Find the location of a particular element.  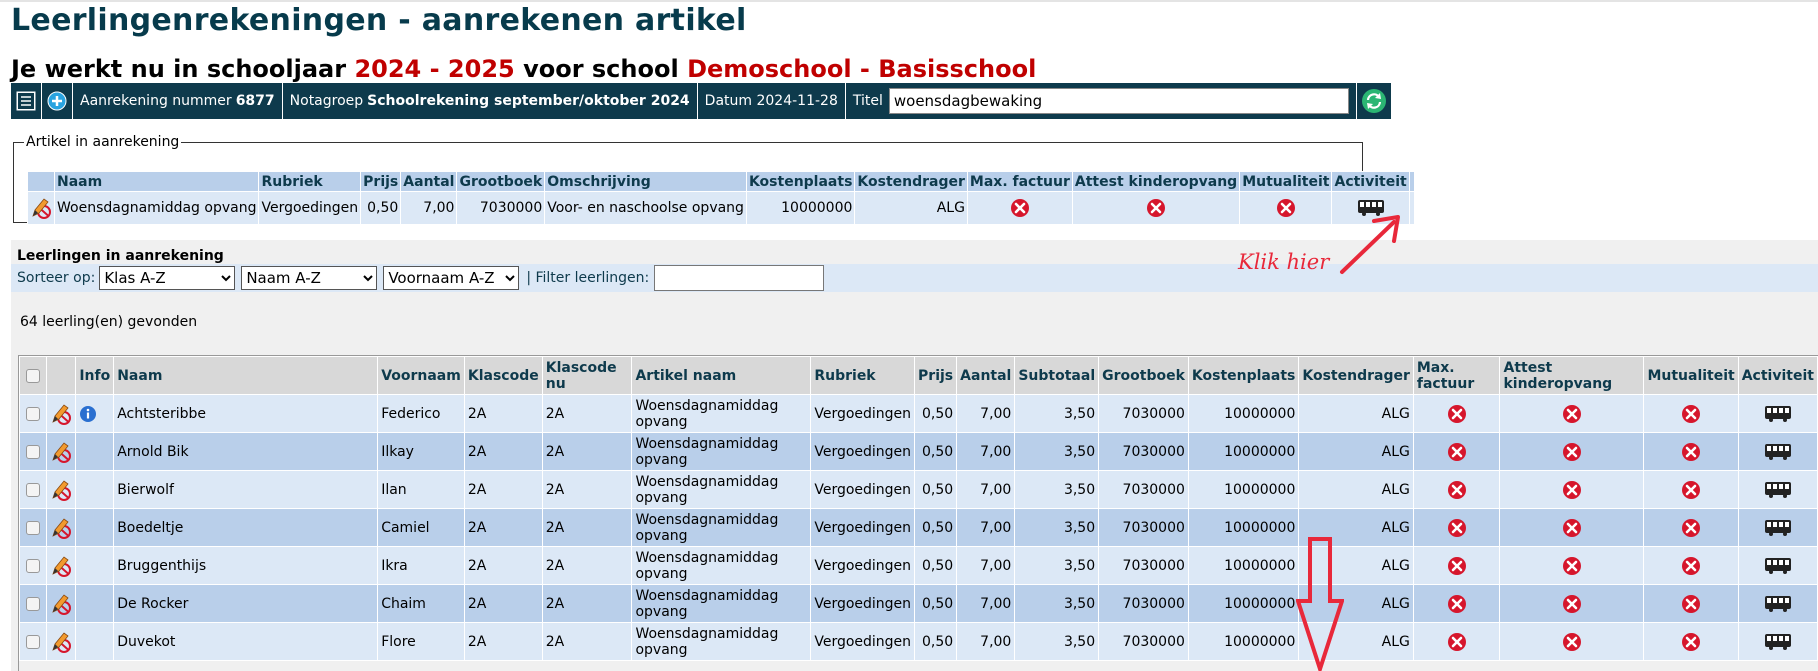

cell-voornaam: Camiel is located at coordinates (421, 527).